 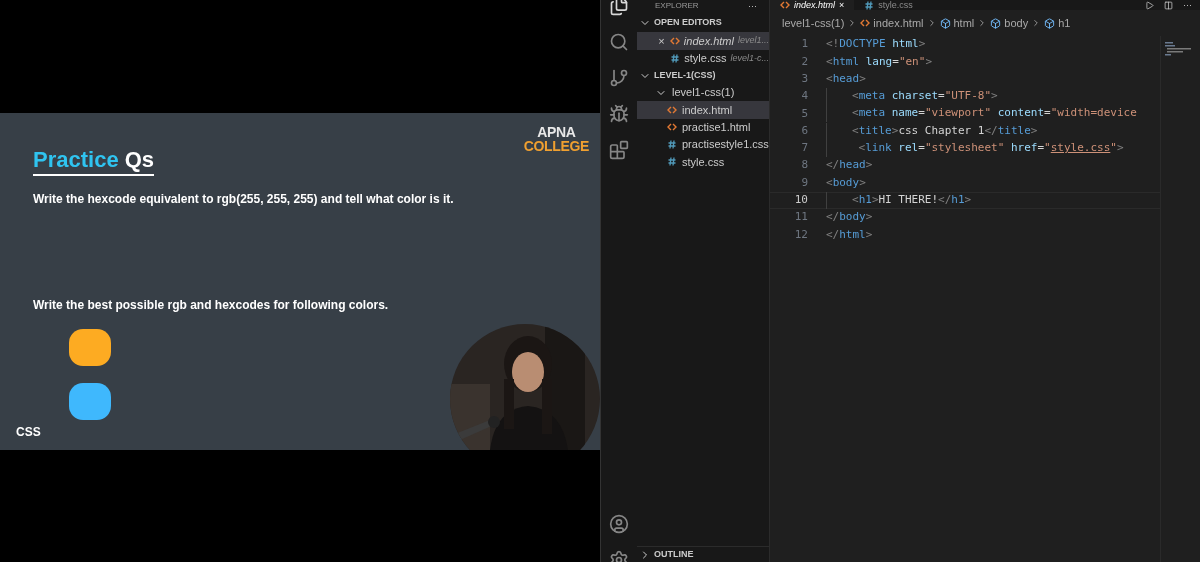 I want to click on breadcrumb-item: level1-css(1), so click(x=813, y=23).